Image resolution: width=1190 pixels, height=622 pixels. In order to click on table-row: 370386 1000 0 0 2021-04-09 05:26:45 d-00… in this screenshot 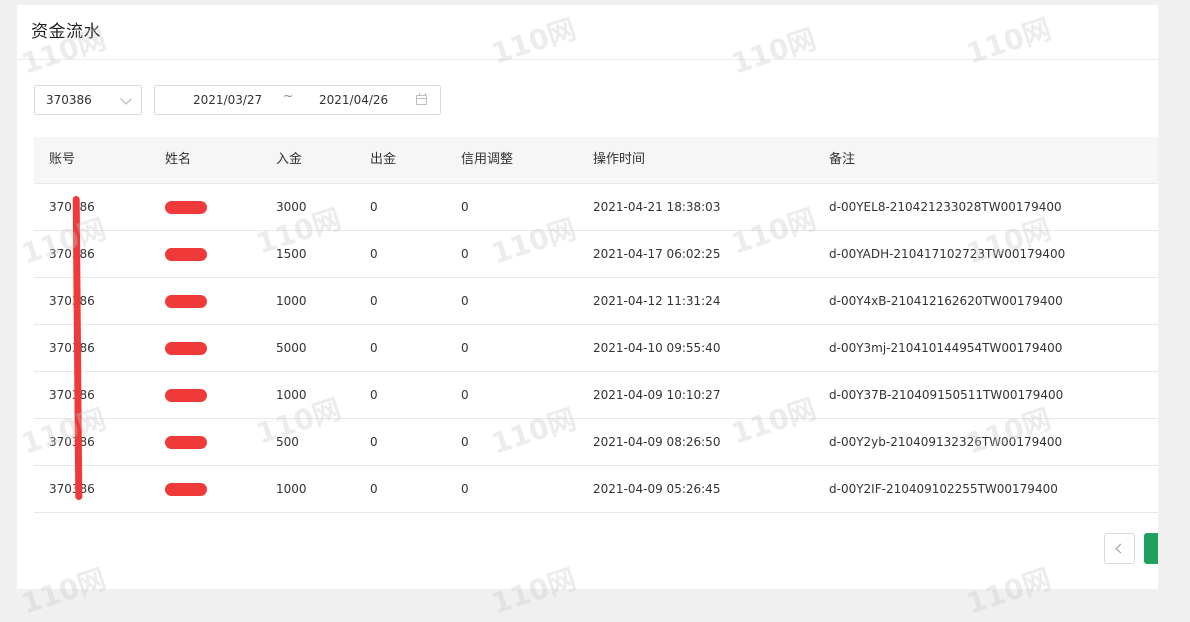, I will do `click(596, 489)`.